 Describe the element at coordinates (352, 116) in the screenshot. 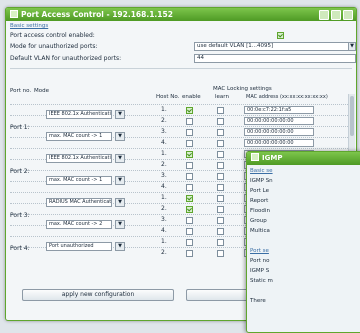

I see `scrollbar-thumb` at that location.